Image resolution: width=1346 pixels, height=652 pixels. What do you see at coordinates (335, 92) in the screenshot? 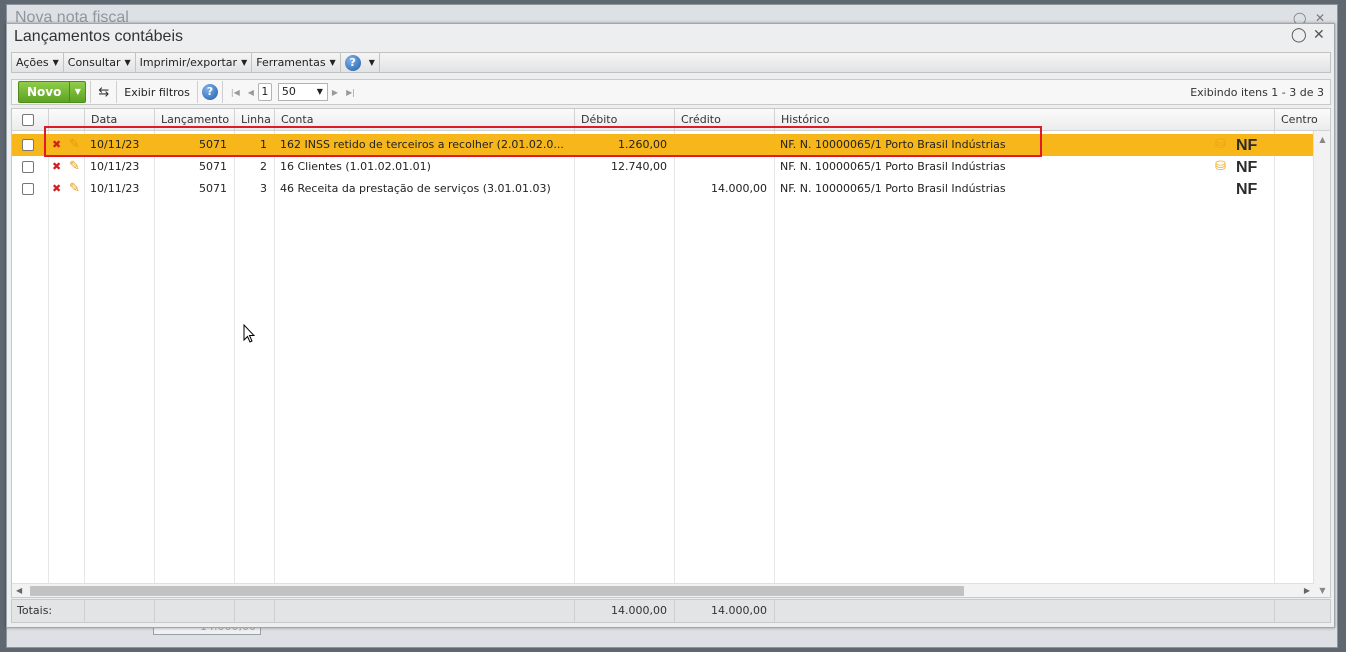
I see `next-page-icon: ▶` at bounding box center [335, 92].